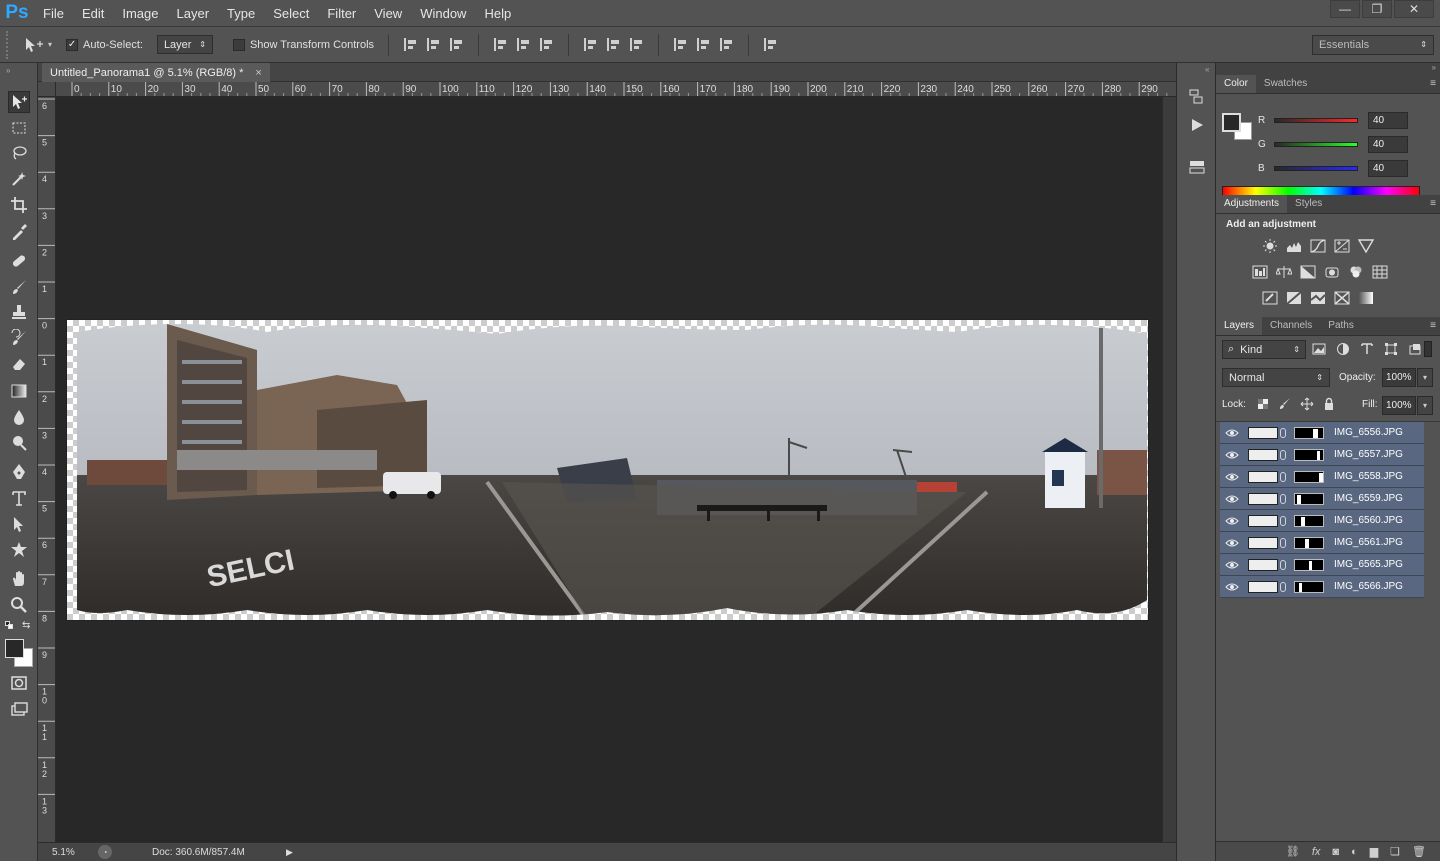  I want to click on menu-type: Type, so click(241, 13).